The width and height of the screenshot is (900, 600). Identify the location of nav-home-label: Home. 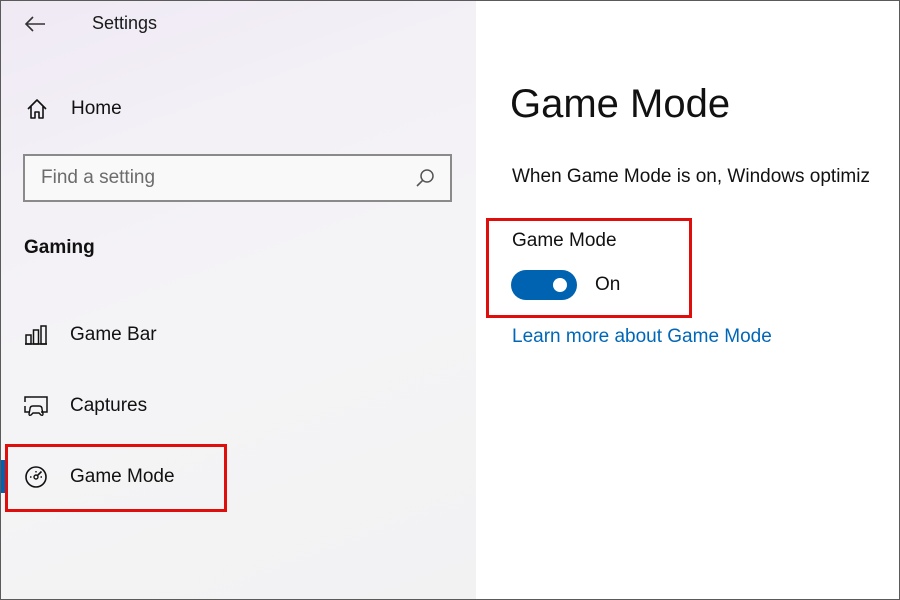
(96, 108).